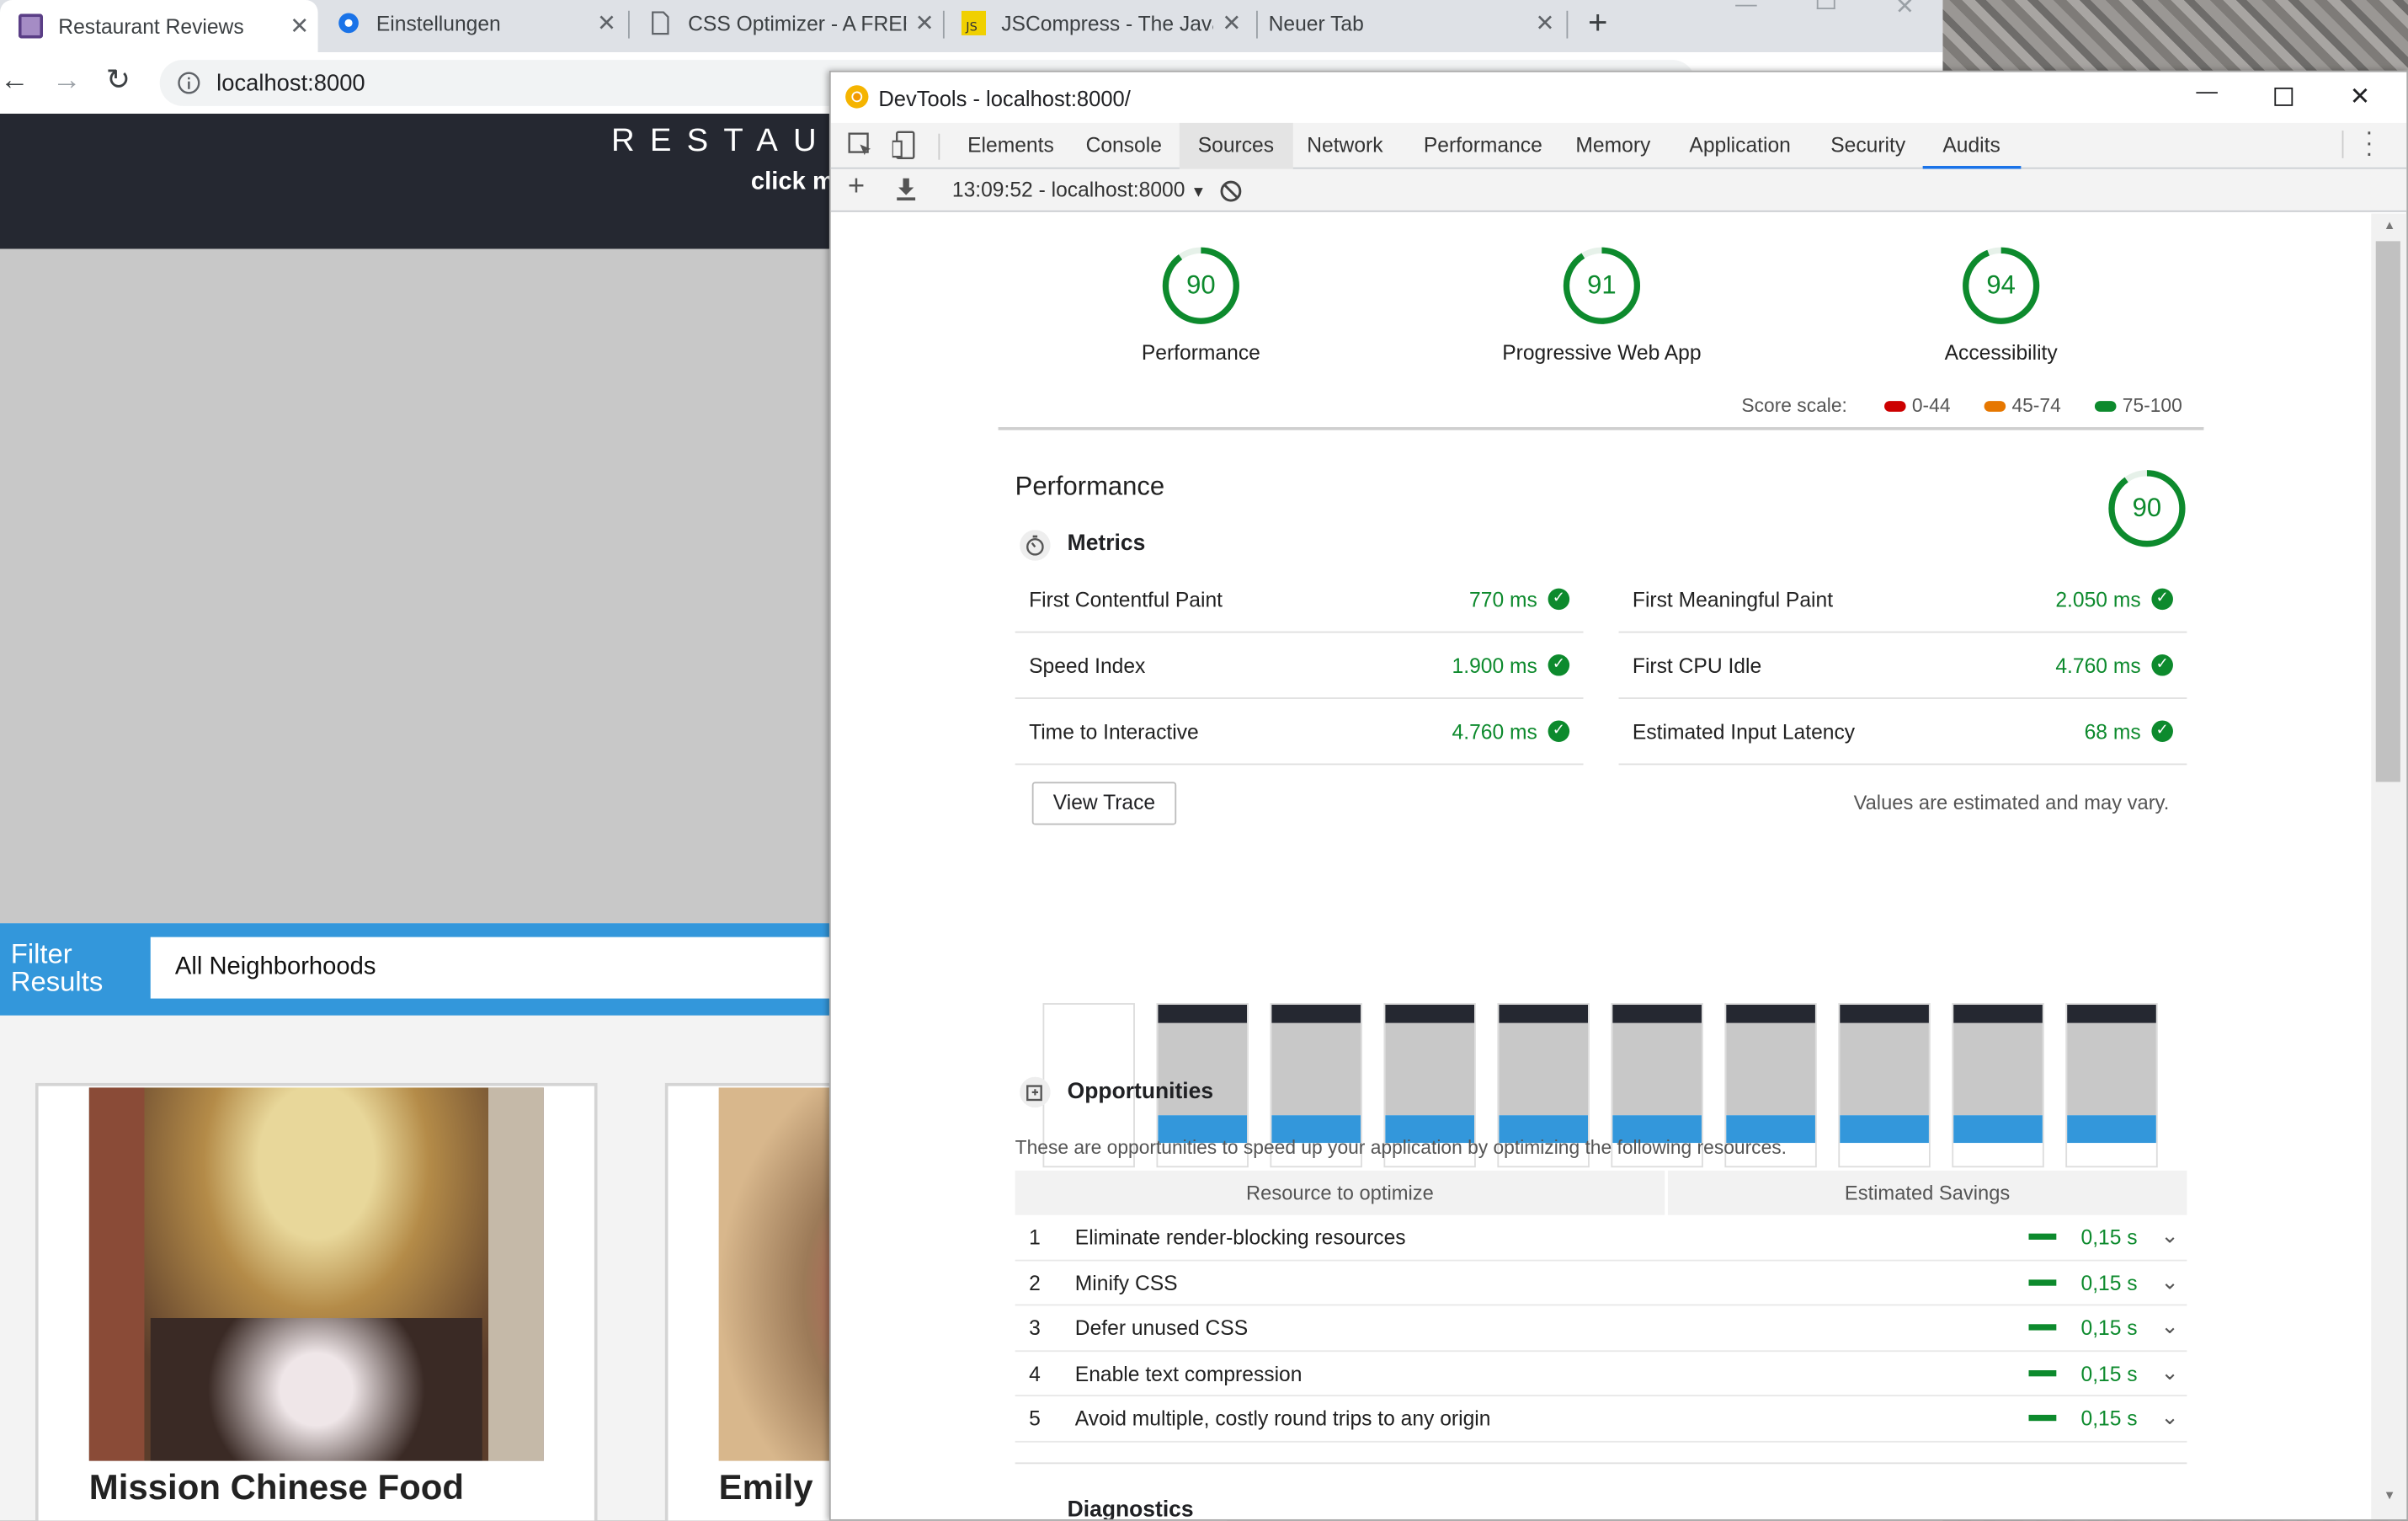 Image resolution: width=2408 pixels, height=1521 pixels. Describe the element at coordinates (2387, 512) in the screenshot. I see `scrollbar-thumb` at that location.